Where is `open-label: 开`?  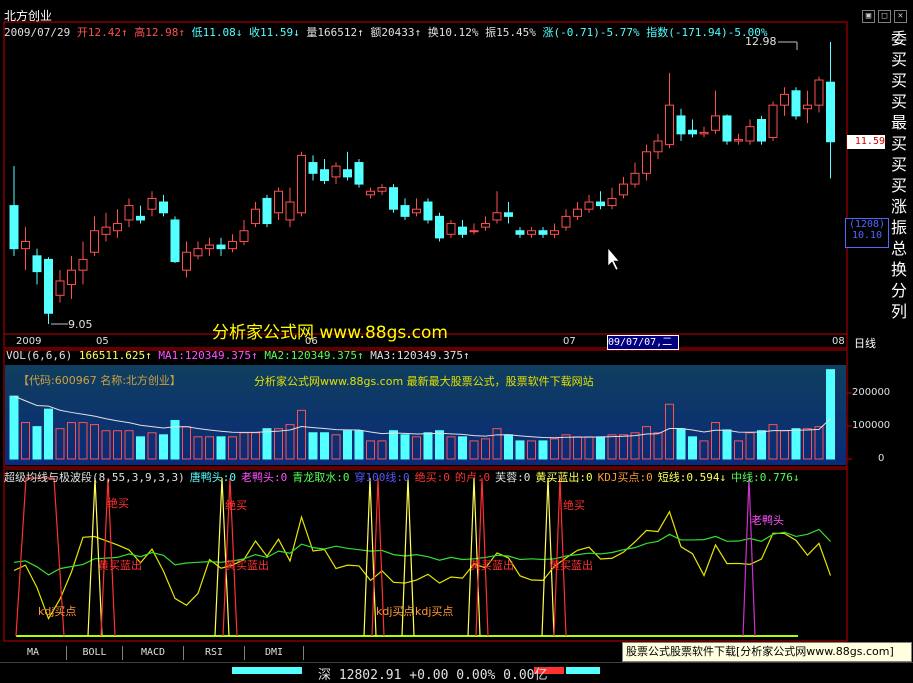 open-label: 开 is located at coordinates (82, 32).